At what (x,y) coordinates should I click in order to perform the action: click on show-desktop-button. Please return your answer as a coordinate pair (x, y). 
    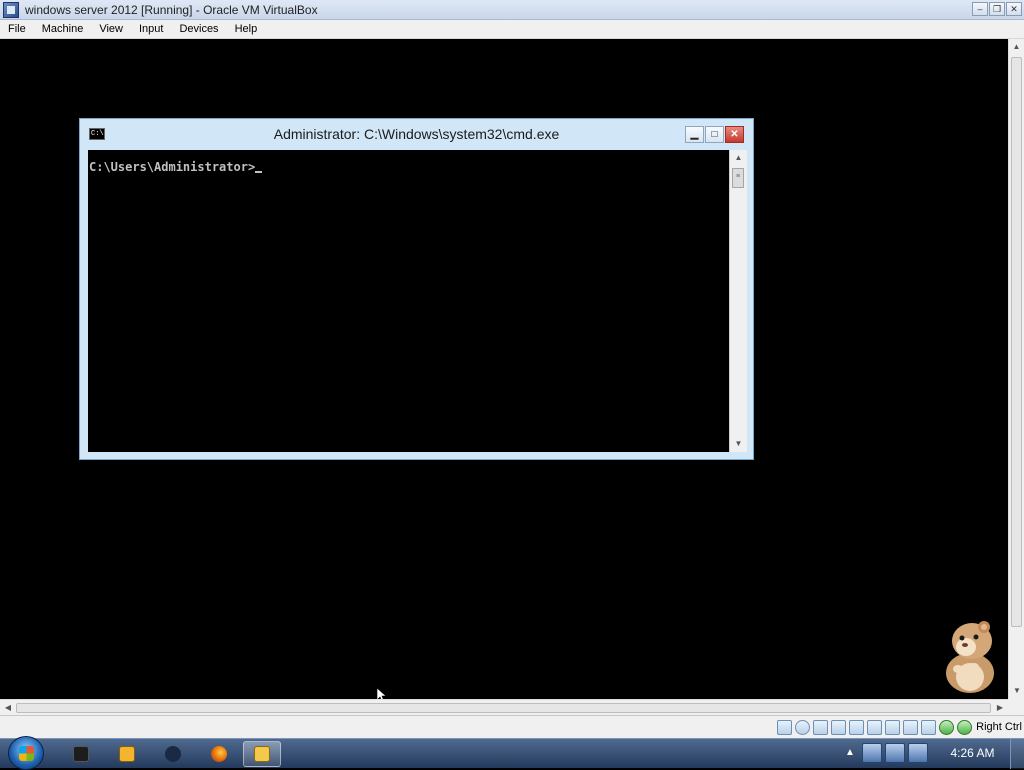
    Looking at the image, I should click on (1017, 754).